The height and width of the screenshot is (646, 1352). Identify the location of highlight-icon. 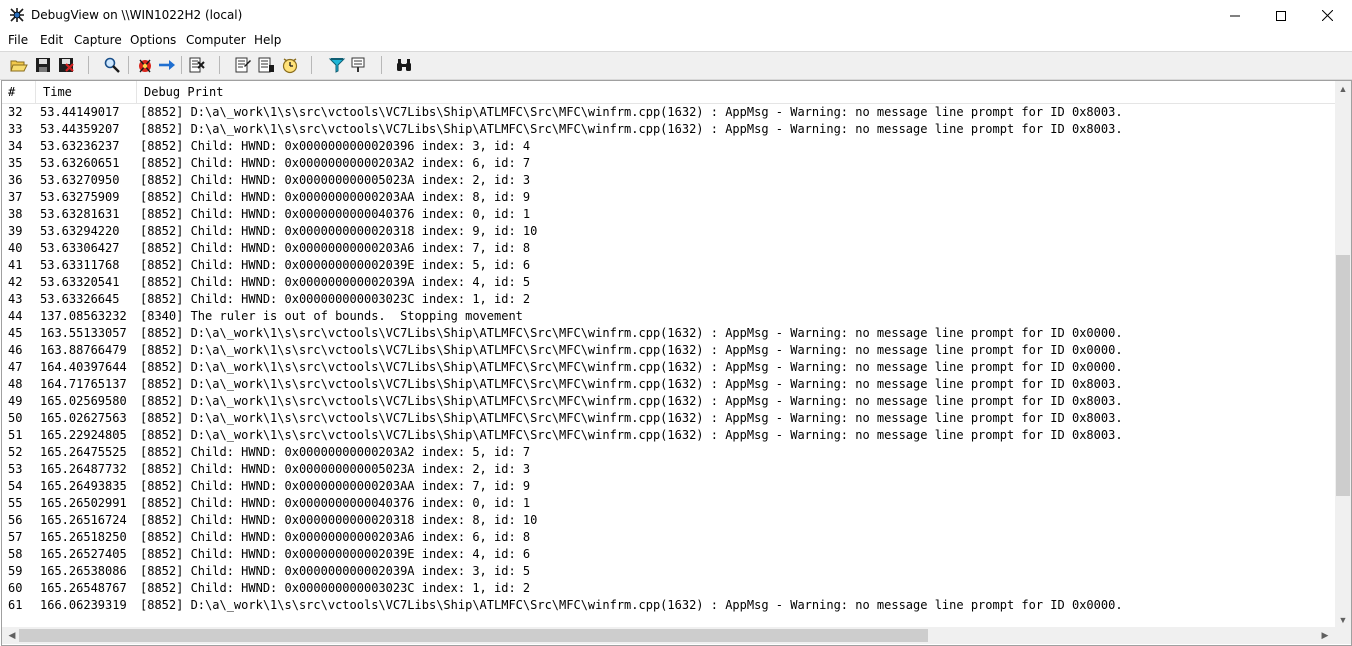
(266, 65).